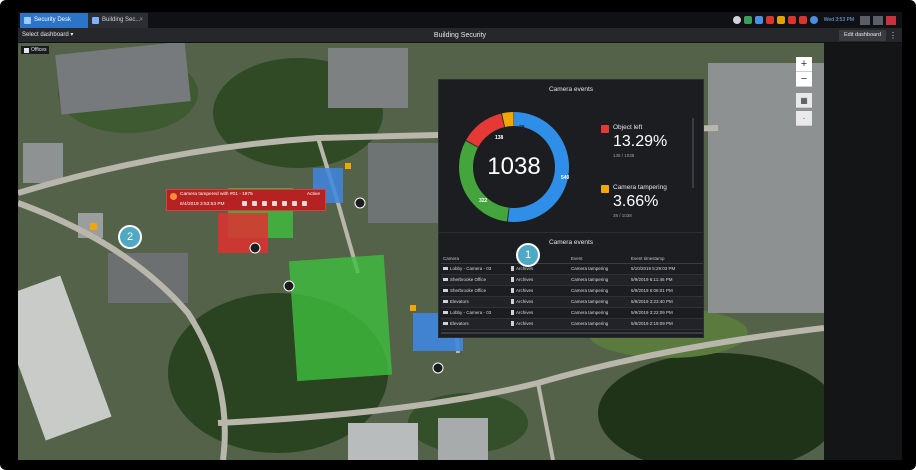 This screenshot has width=916, height=470. What do you see at coordinates (599, 259) in the screenshot?
I see `column-header-event: Event` at bounding box center [599, 259].